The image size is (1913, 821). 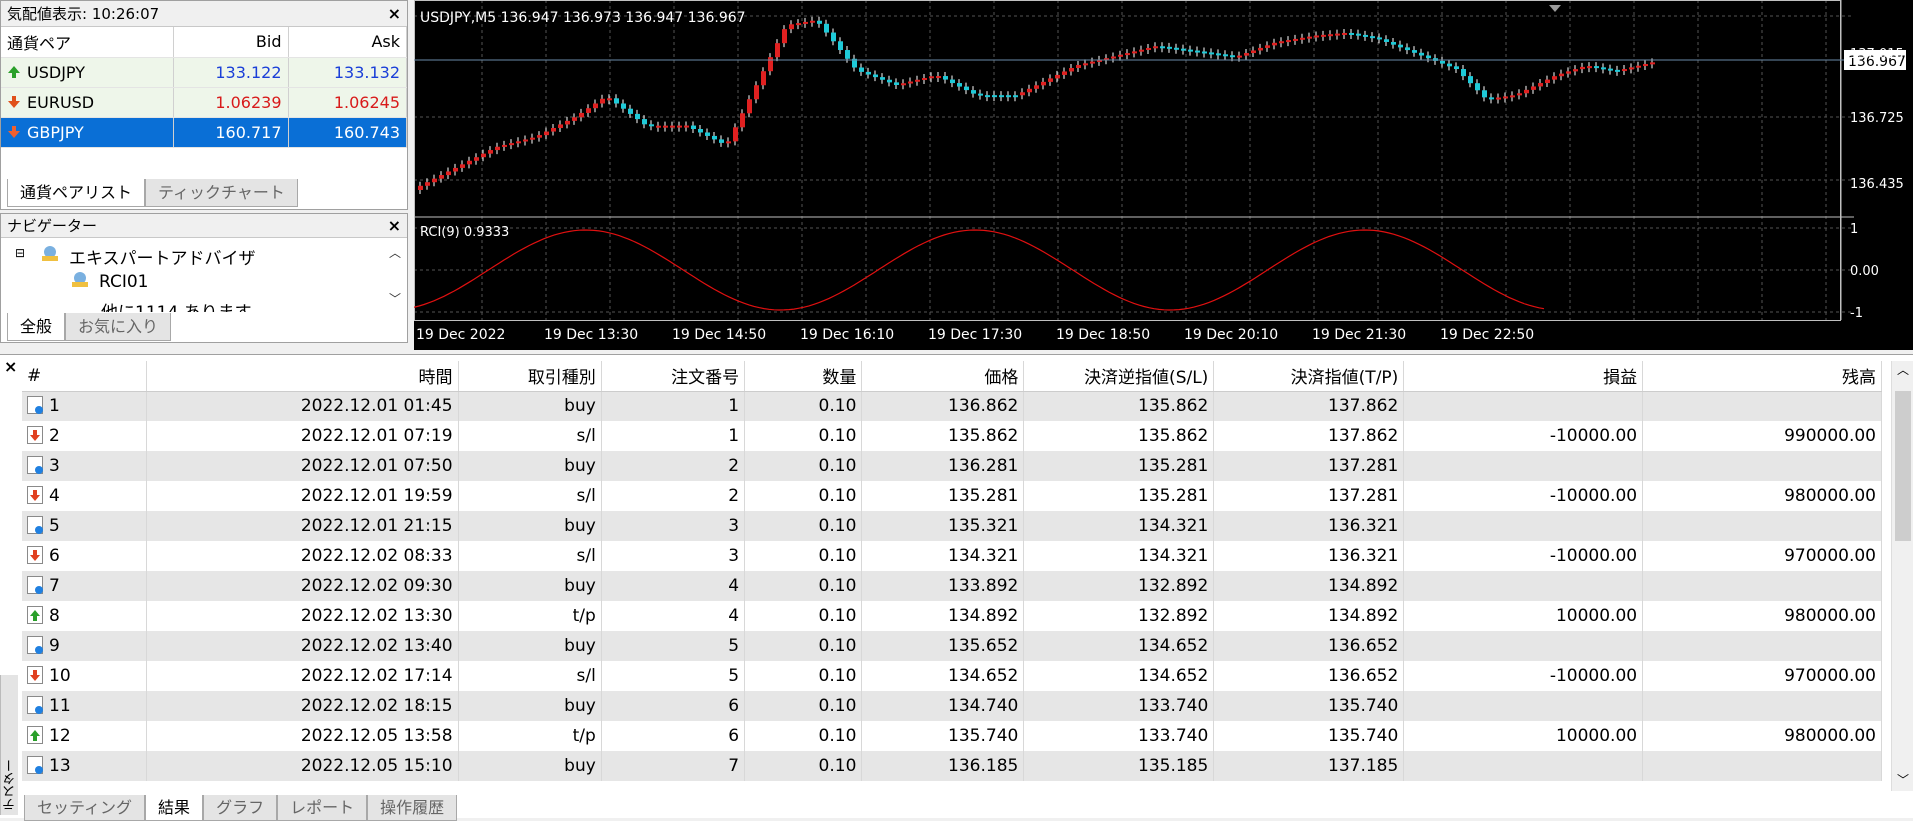 I want to click on cell-9: 970000.00, so click(x=1762, y=676).